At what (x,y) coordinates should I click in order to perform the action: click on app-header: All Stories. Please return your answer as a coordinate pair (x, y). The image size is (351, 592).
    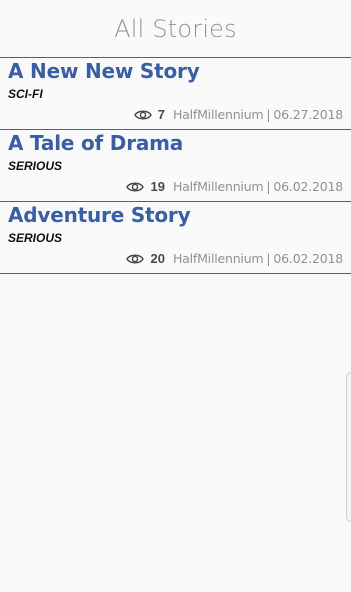
    Looking at the image, I should click on (175, 29).